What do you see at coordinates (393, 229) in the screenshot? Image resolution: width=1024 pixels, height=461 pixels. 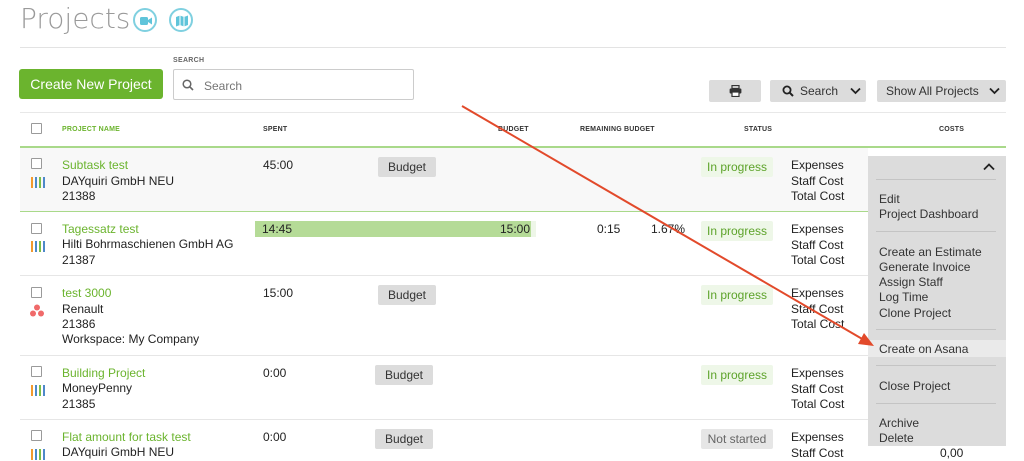 I see `budget-progress-fill` at bounding box center [393, 229].